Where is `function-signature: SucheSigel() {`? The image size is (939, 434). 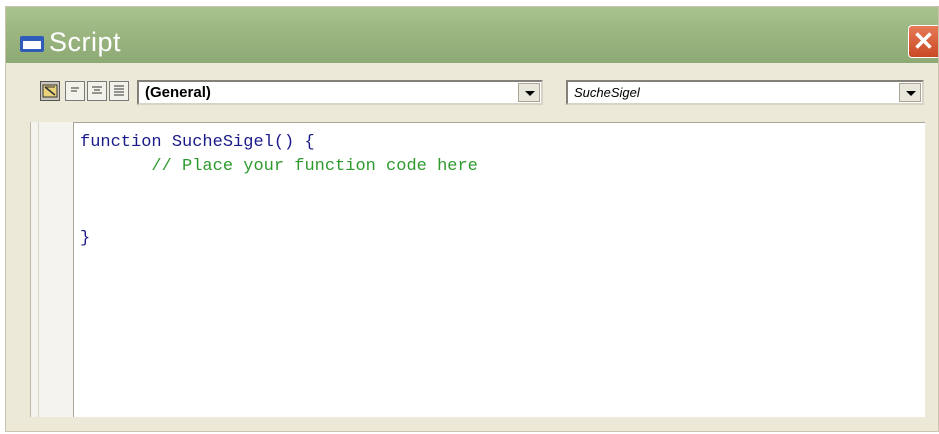 function-signature: SucheSigel() { is located at coordinates (238, 142).